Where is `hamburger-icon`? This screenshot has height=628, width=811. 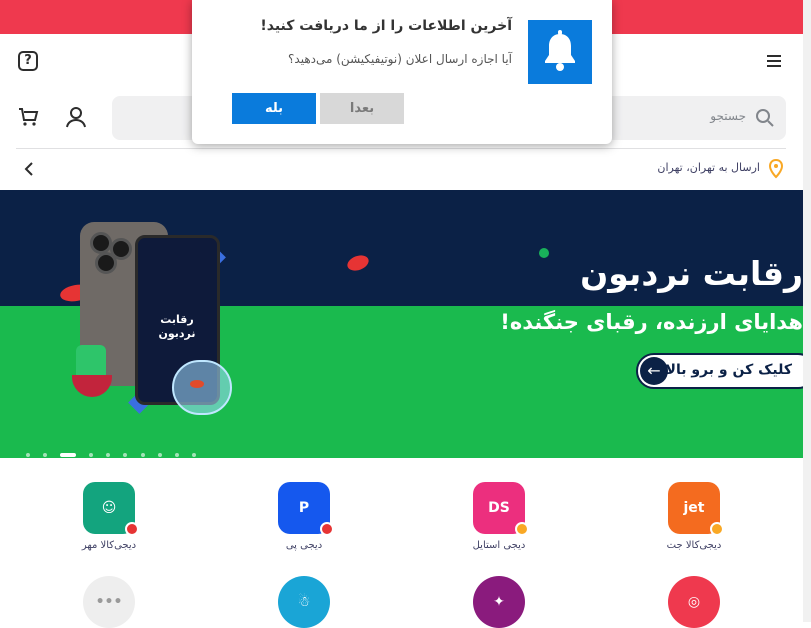 hamburger-icon is located at coordinates (774, 61).